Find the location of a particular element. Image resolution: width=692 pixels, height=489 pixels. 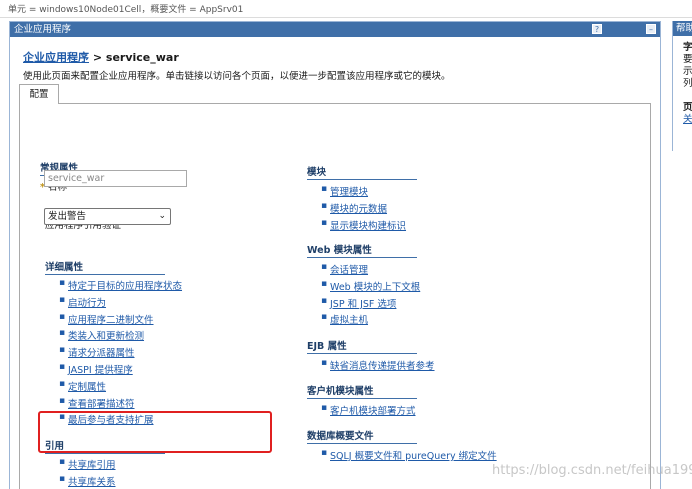

ejb-list: ▪ 缺省消息传递提供者参考 is located at coordinates (371, 366).